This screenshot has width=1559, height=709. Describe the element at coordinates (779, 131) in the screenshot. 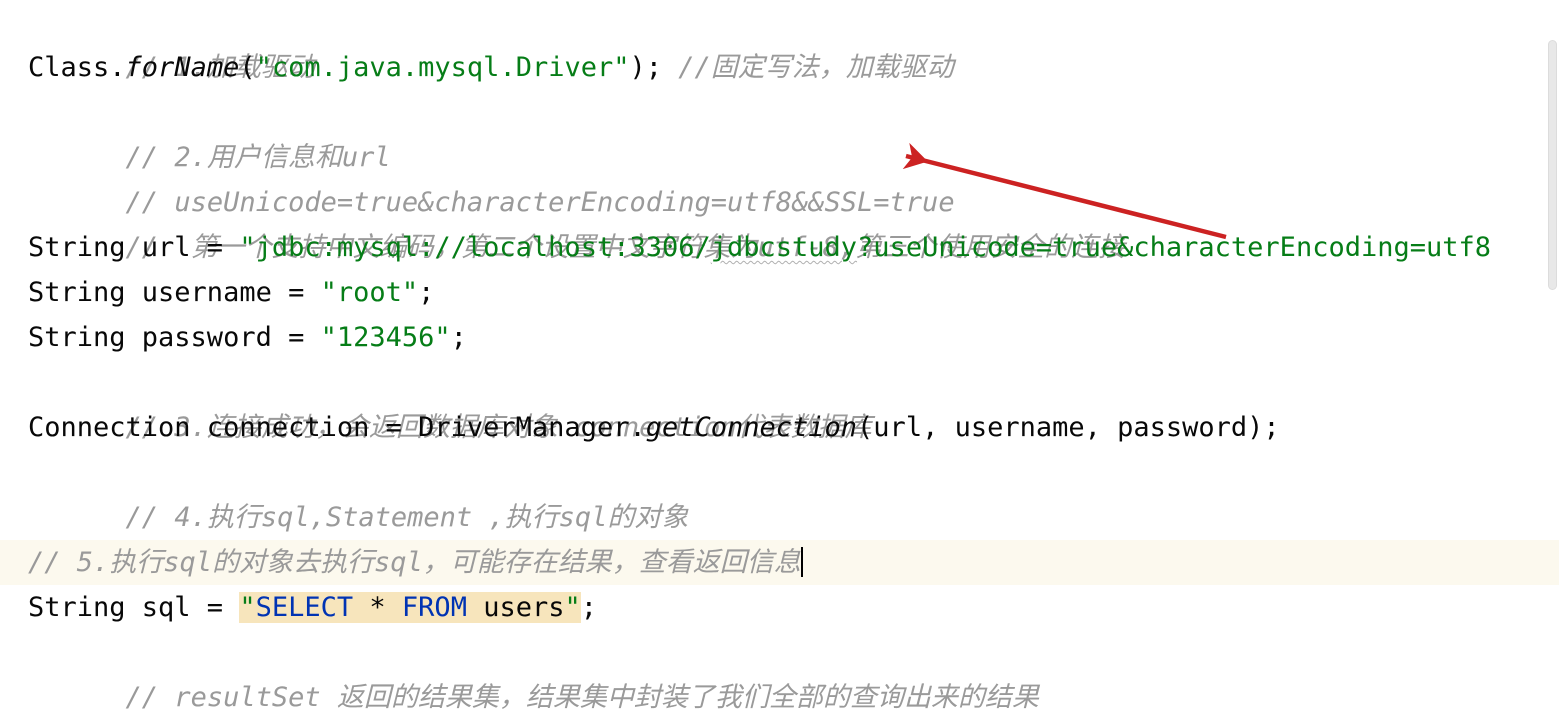

I see `code-line: // 2.用户信息和url` at that location.